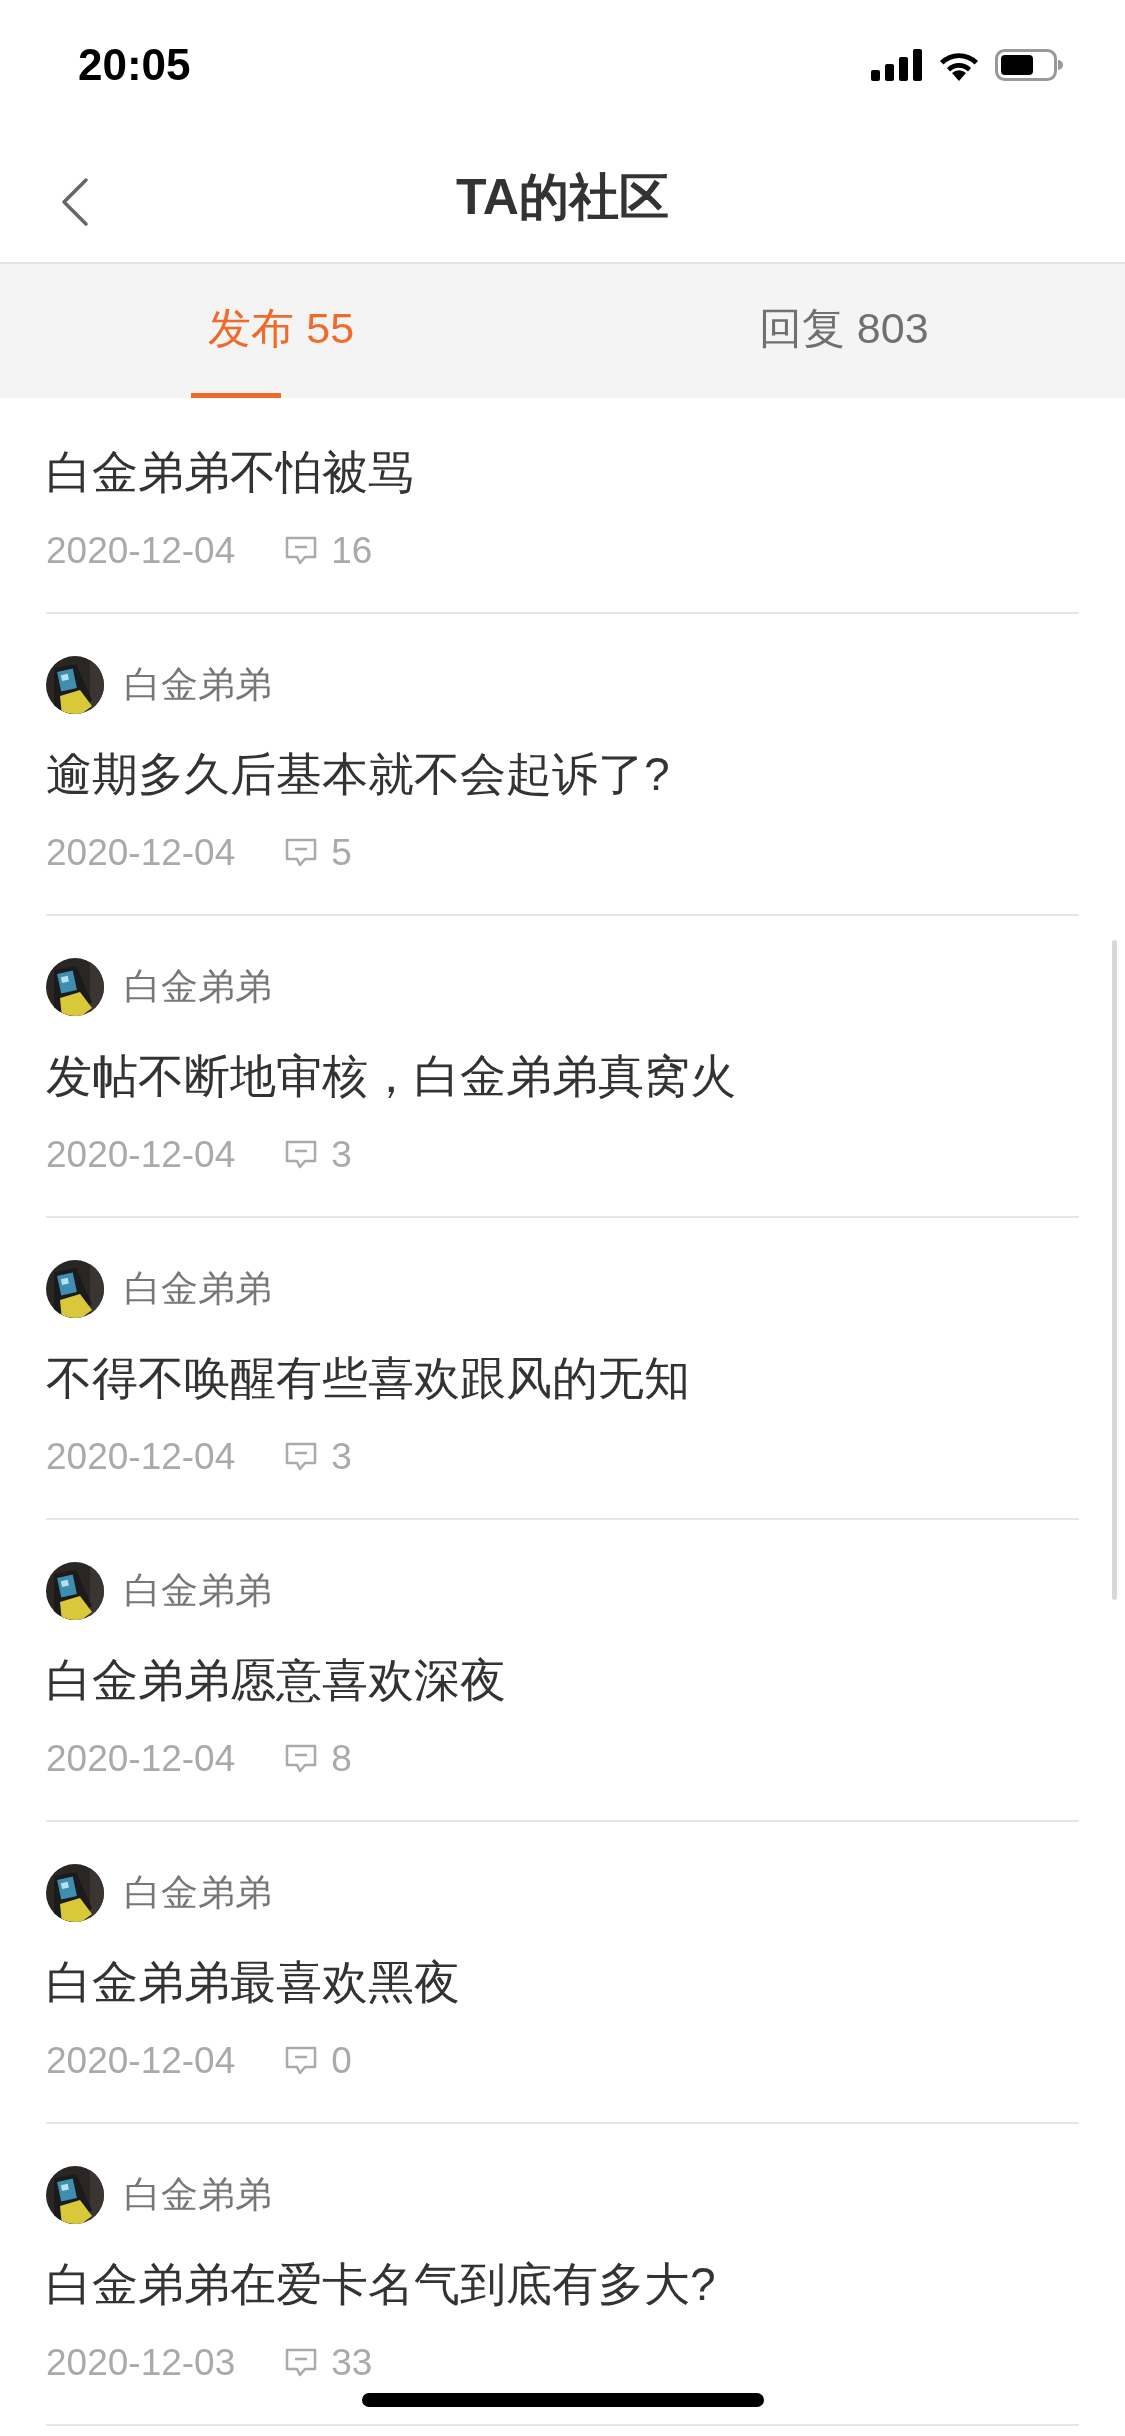 The image size is (1125, 2436). What do you see at coordinates (562, 774) in the screenshot?
I see `post-title: 逾期多久后基本就不会起诉了?` at bounding box center [562, 774].